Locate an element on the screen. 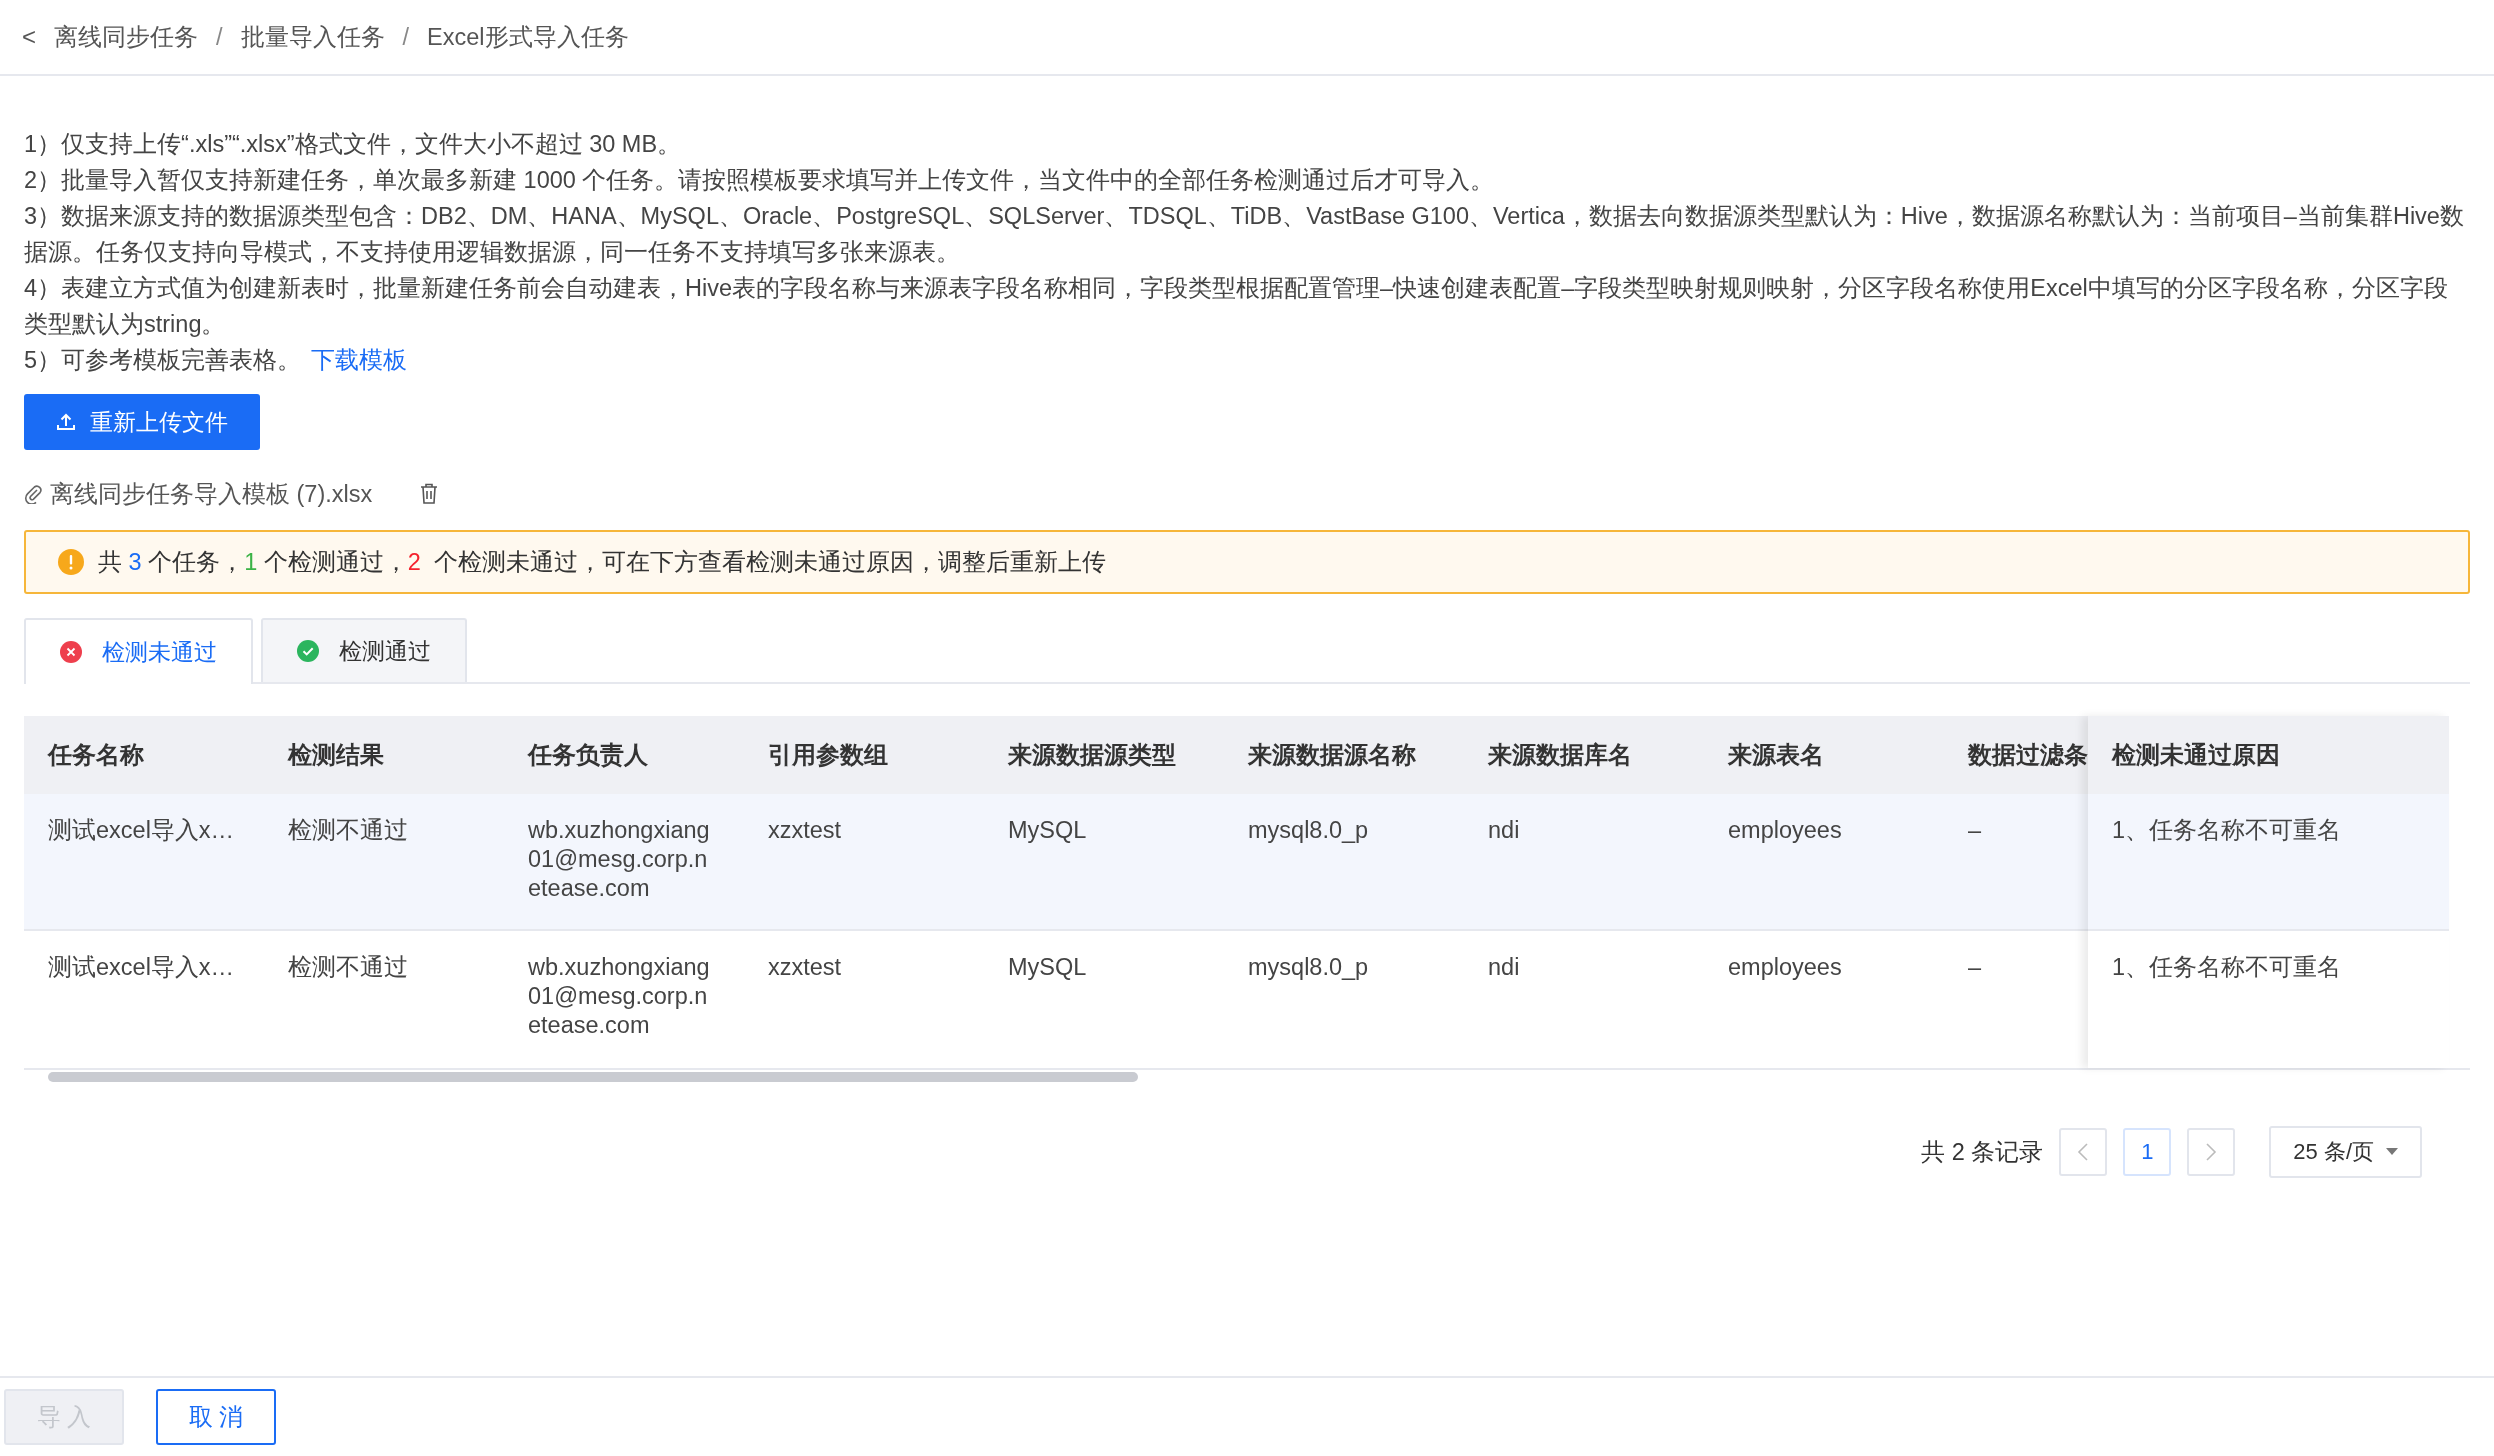 This screenshot has width=2494, height=1456. alert-message: 共 3 个任务，1 个检测通过，2 个检测未通过，可在下方查看检测未通过原因，调整后重新上传 is located at coordinates (602, 562).